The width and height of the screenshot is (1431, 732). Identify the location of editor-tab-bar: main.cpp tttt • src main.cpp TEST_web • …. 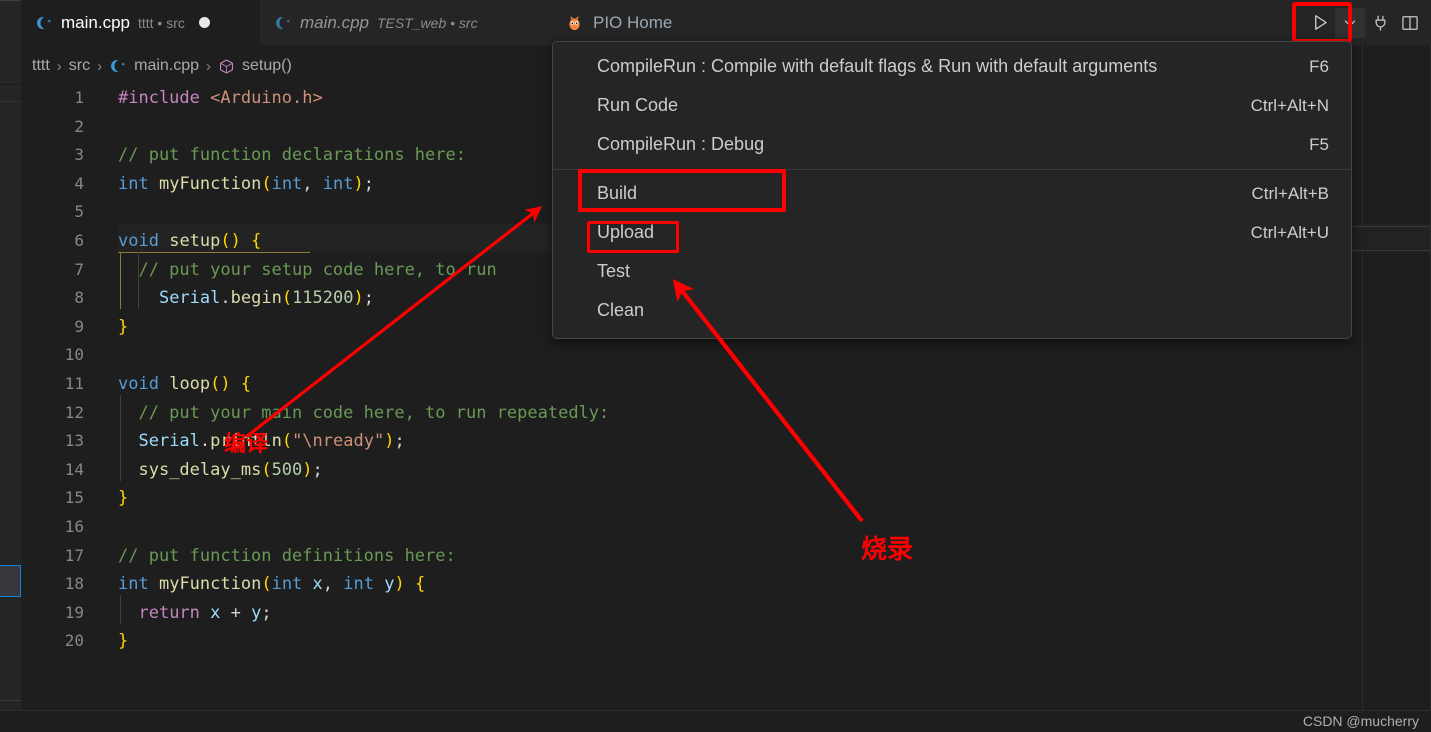
(726, 22).